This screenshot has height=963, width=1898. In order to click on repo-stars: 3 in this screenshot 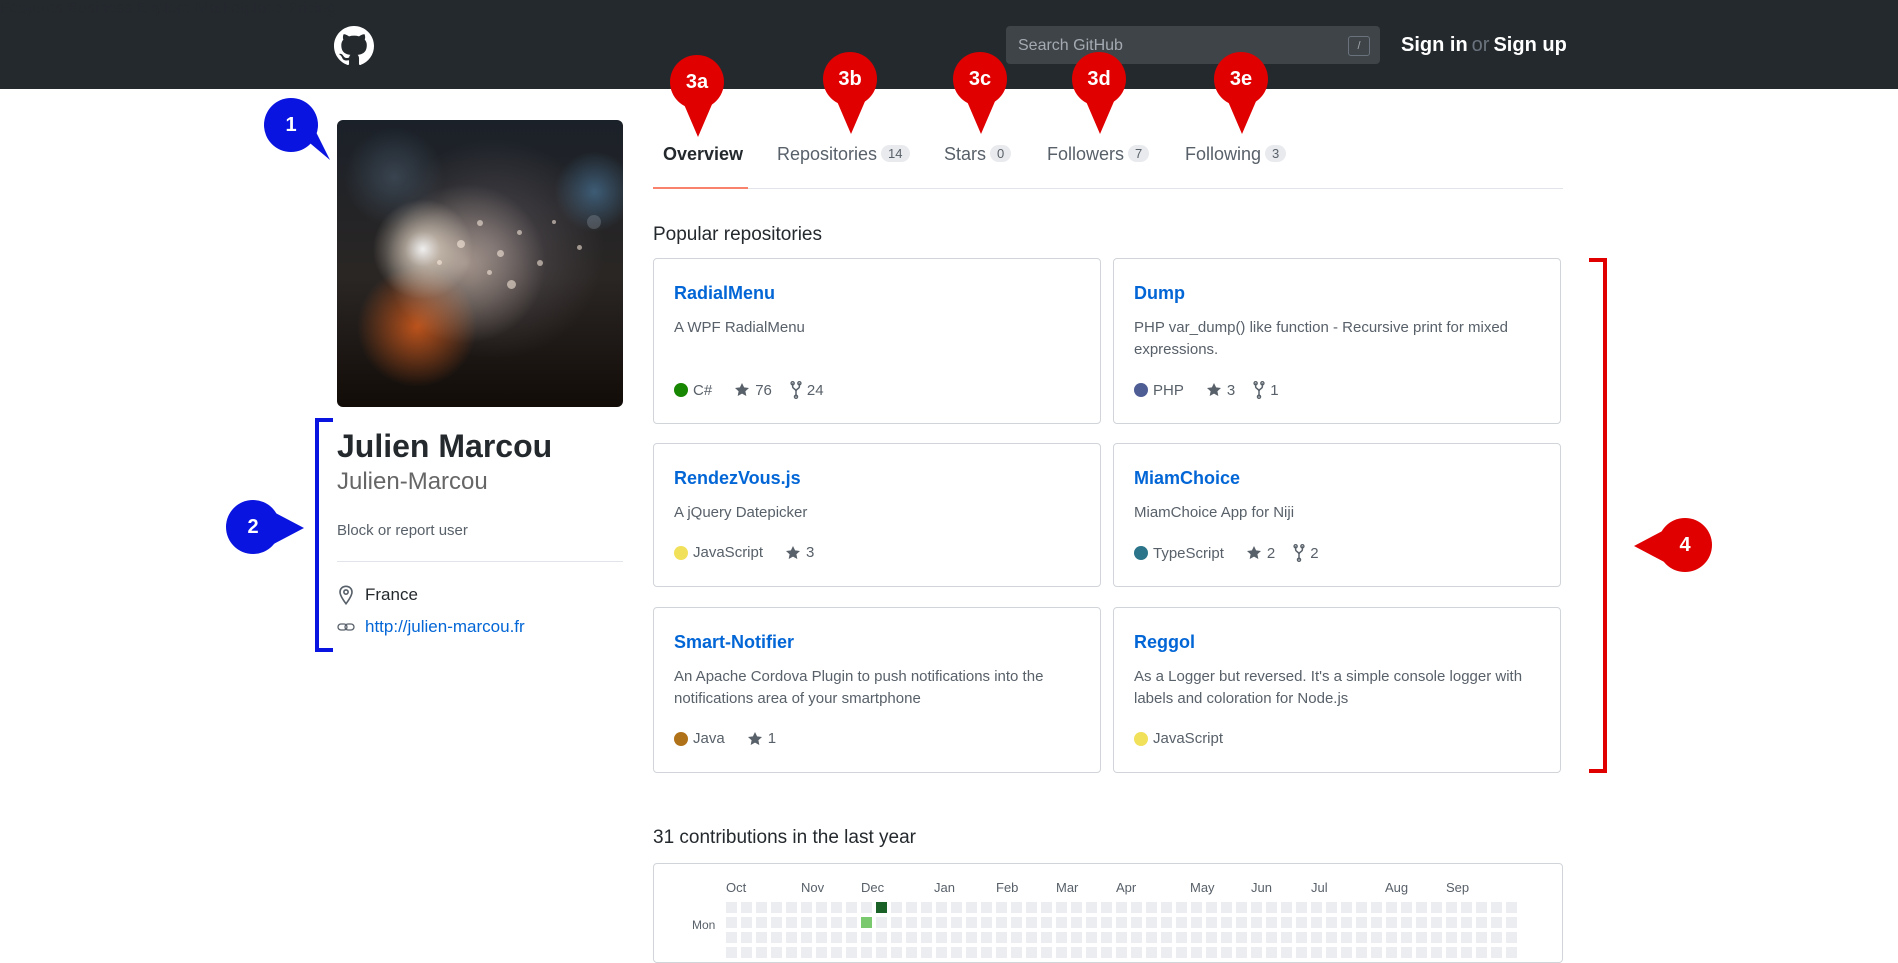, I will do `click(799, 552)`.